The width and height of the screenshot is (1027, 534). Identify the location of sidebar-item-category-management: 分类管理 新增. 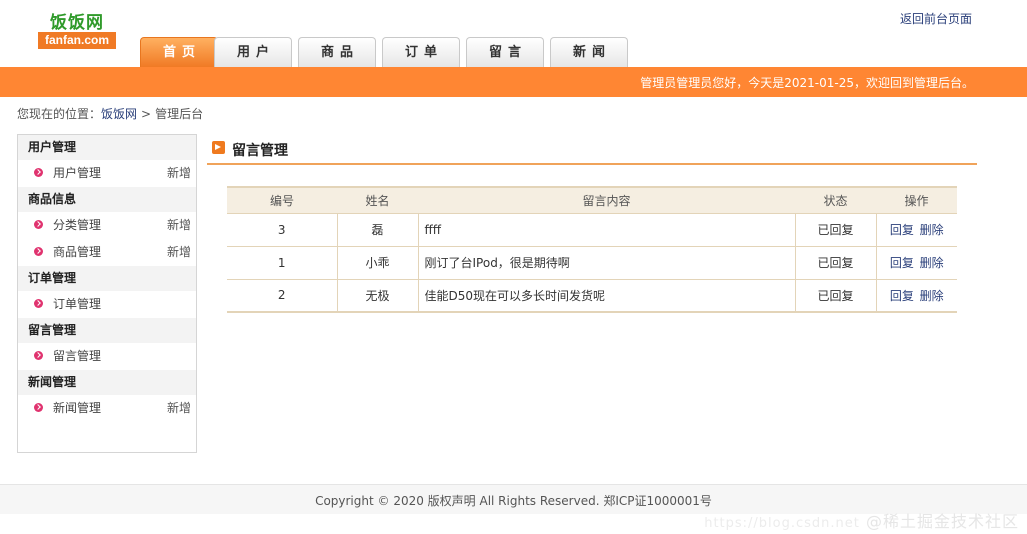
(107, 225).